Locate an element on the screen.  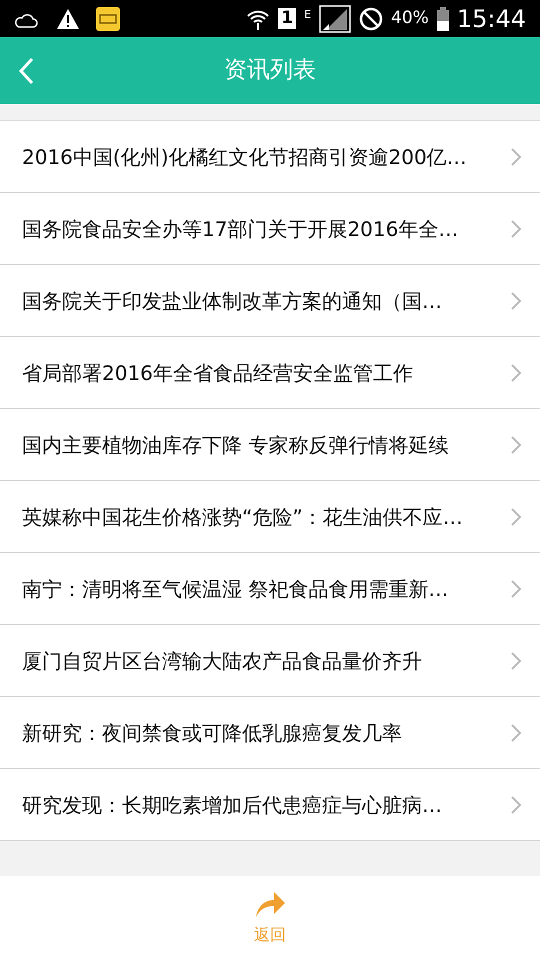
battery-icon is located at coordinates (442, 18).